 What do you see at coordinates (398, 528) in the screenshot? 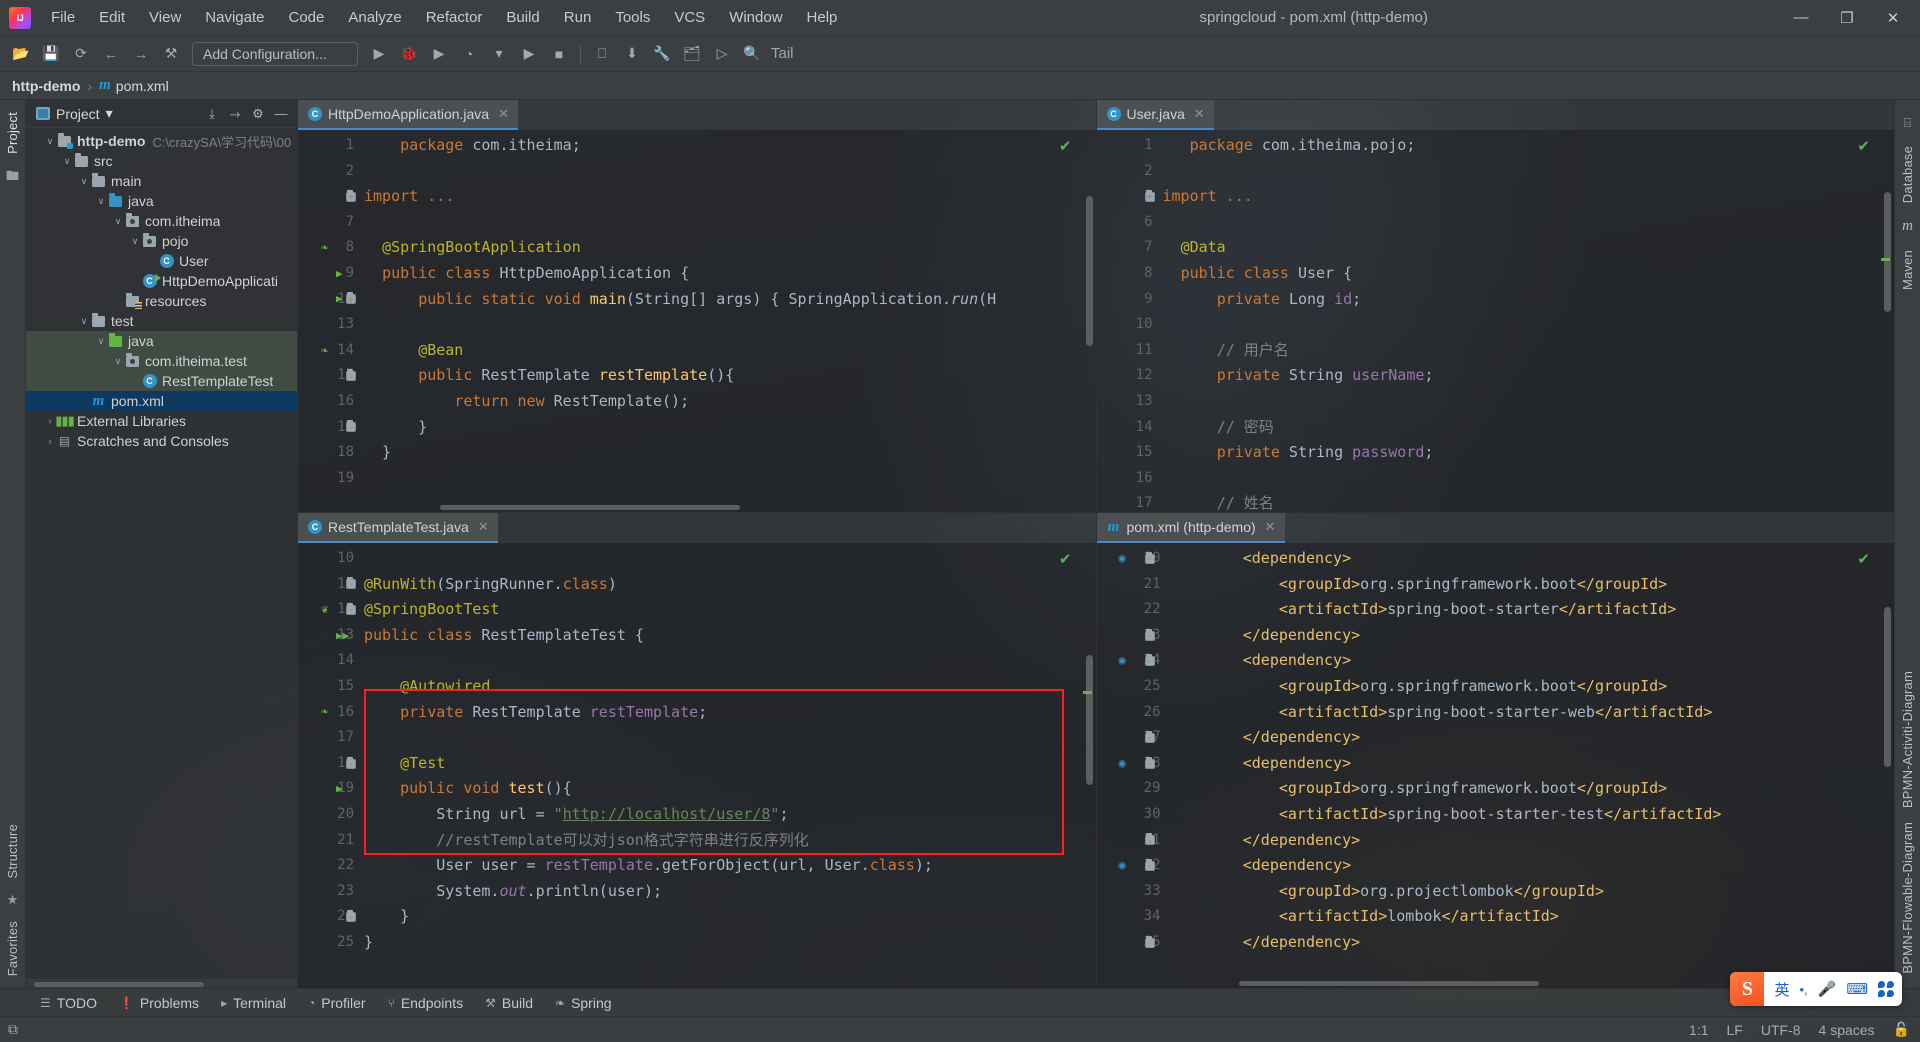
I see `tab-RestTemplateTest-java: C RestTemplateTest.java ✕` at bounding box center [398, 528].